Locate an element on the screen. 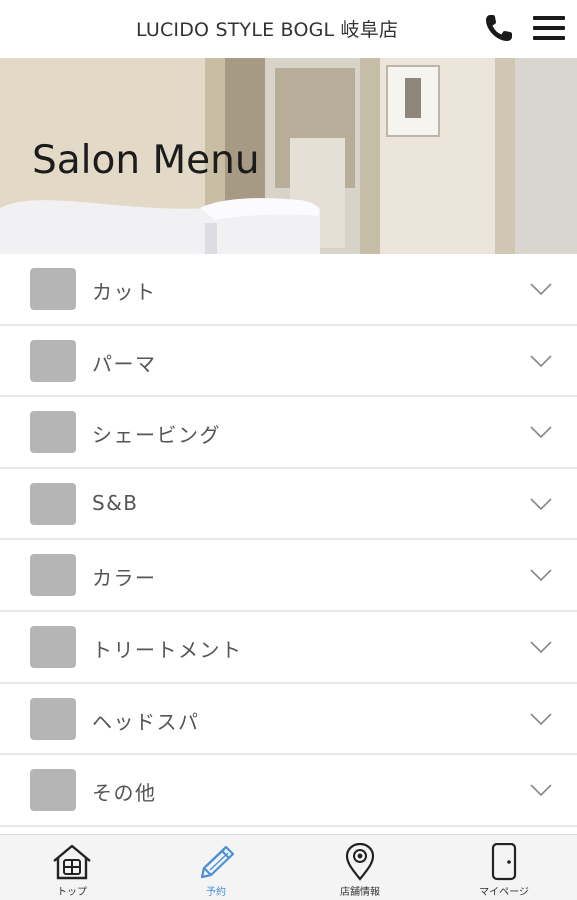 The height and width of the screenshot is (900, 577). bottom-tab-bar: トップ 予約 店舗情報 マイページ is located at coordinates (288, 867).